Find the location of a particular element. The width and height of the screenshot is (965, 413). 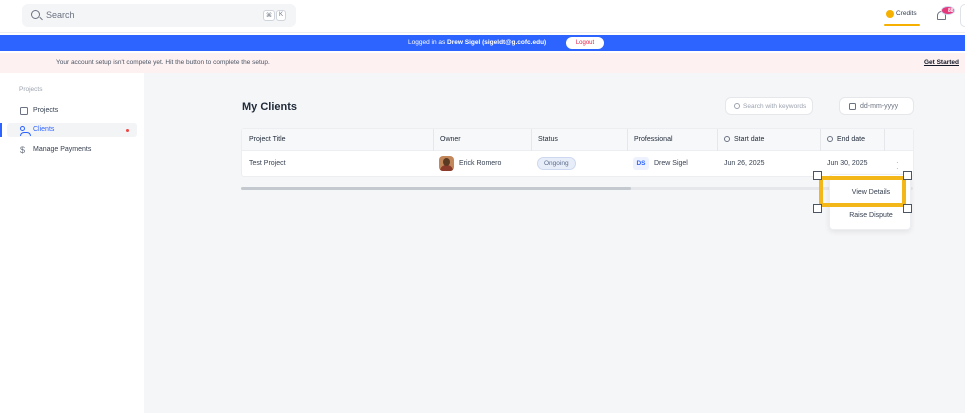

header-label: Start date is located at coordinates (749, 139).